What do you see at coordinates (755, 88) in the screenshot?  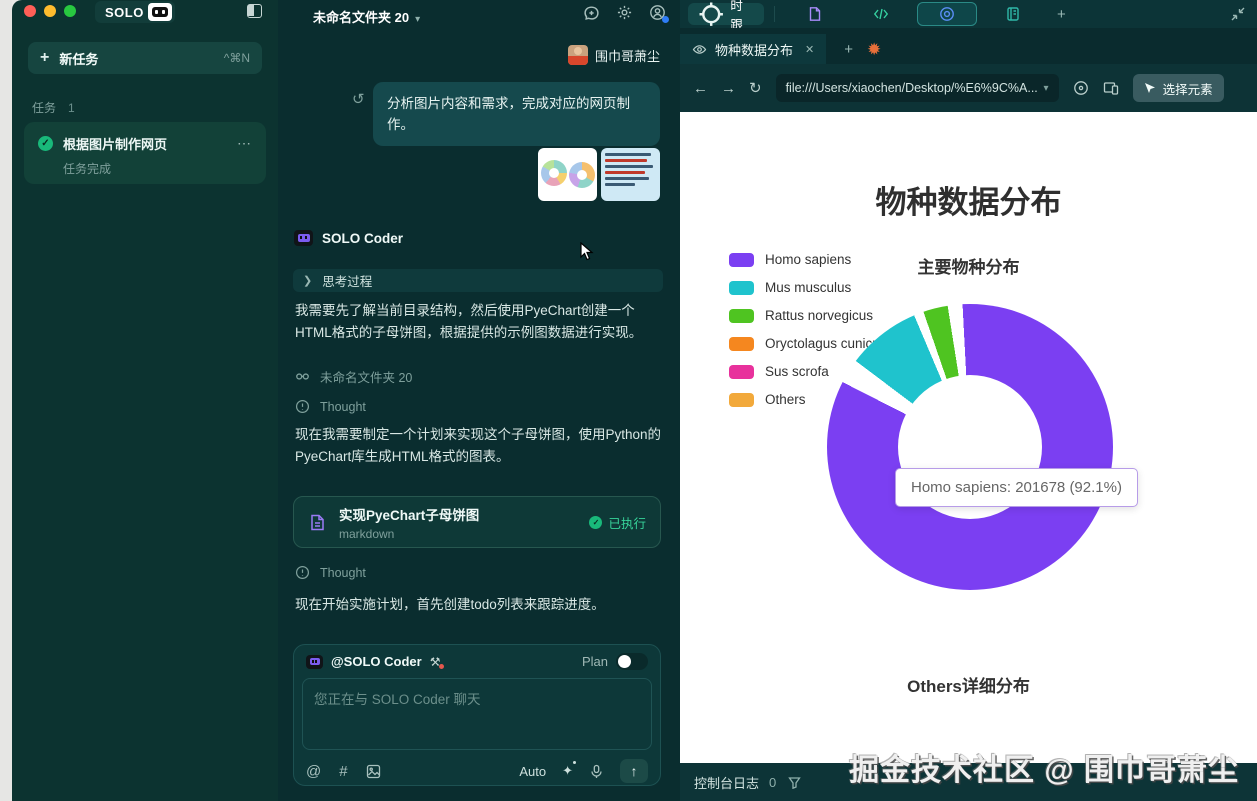 I see `refresh-icon: ↻` at bounding box center [755, 88].